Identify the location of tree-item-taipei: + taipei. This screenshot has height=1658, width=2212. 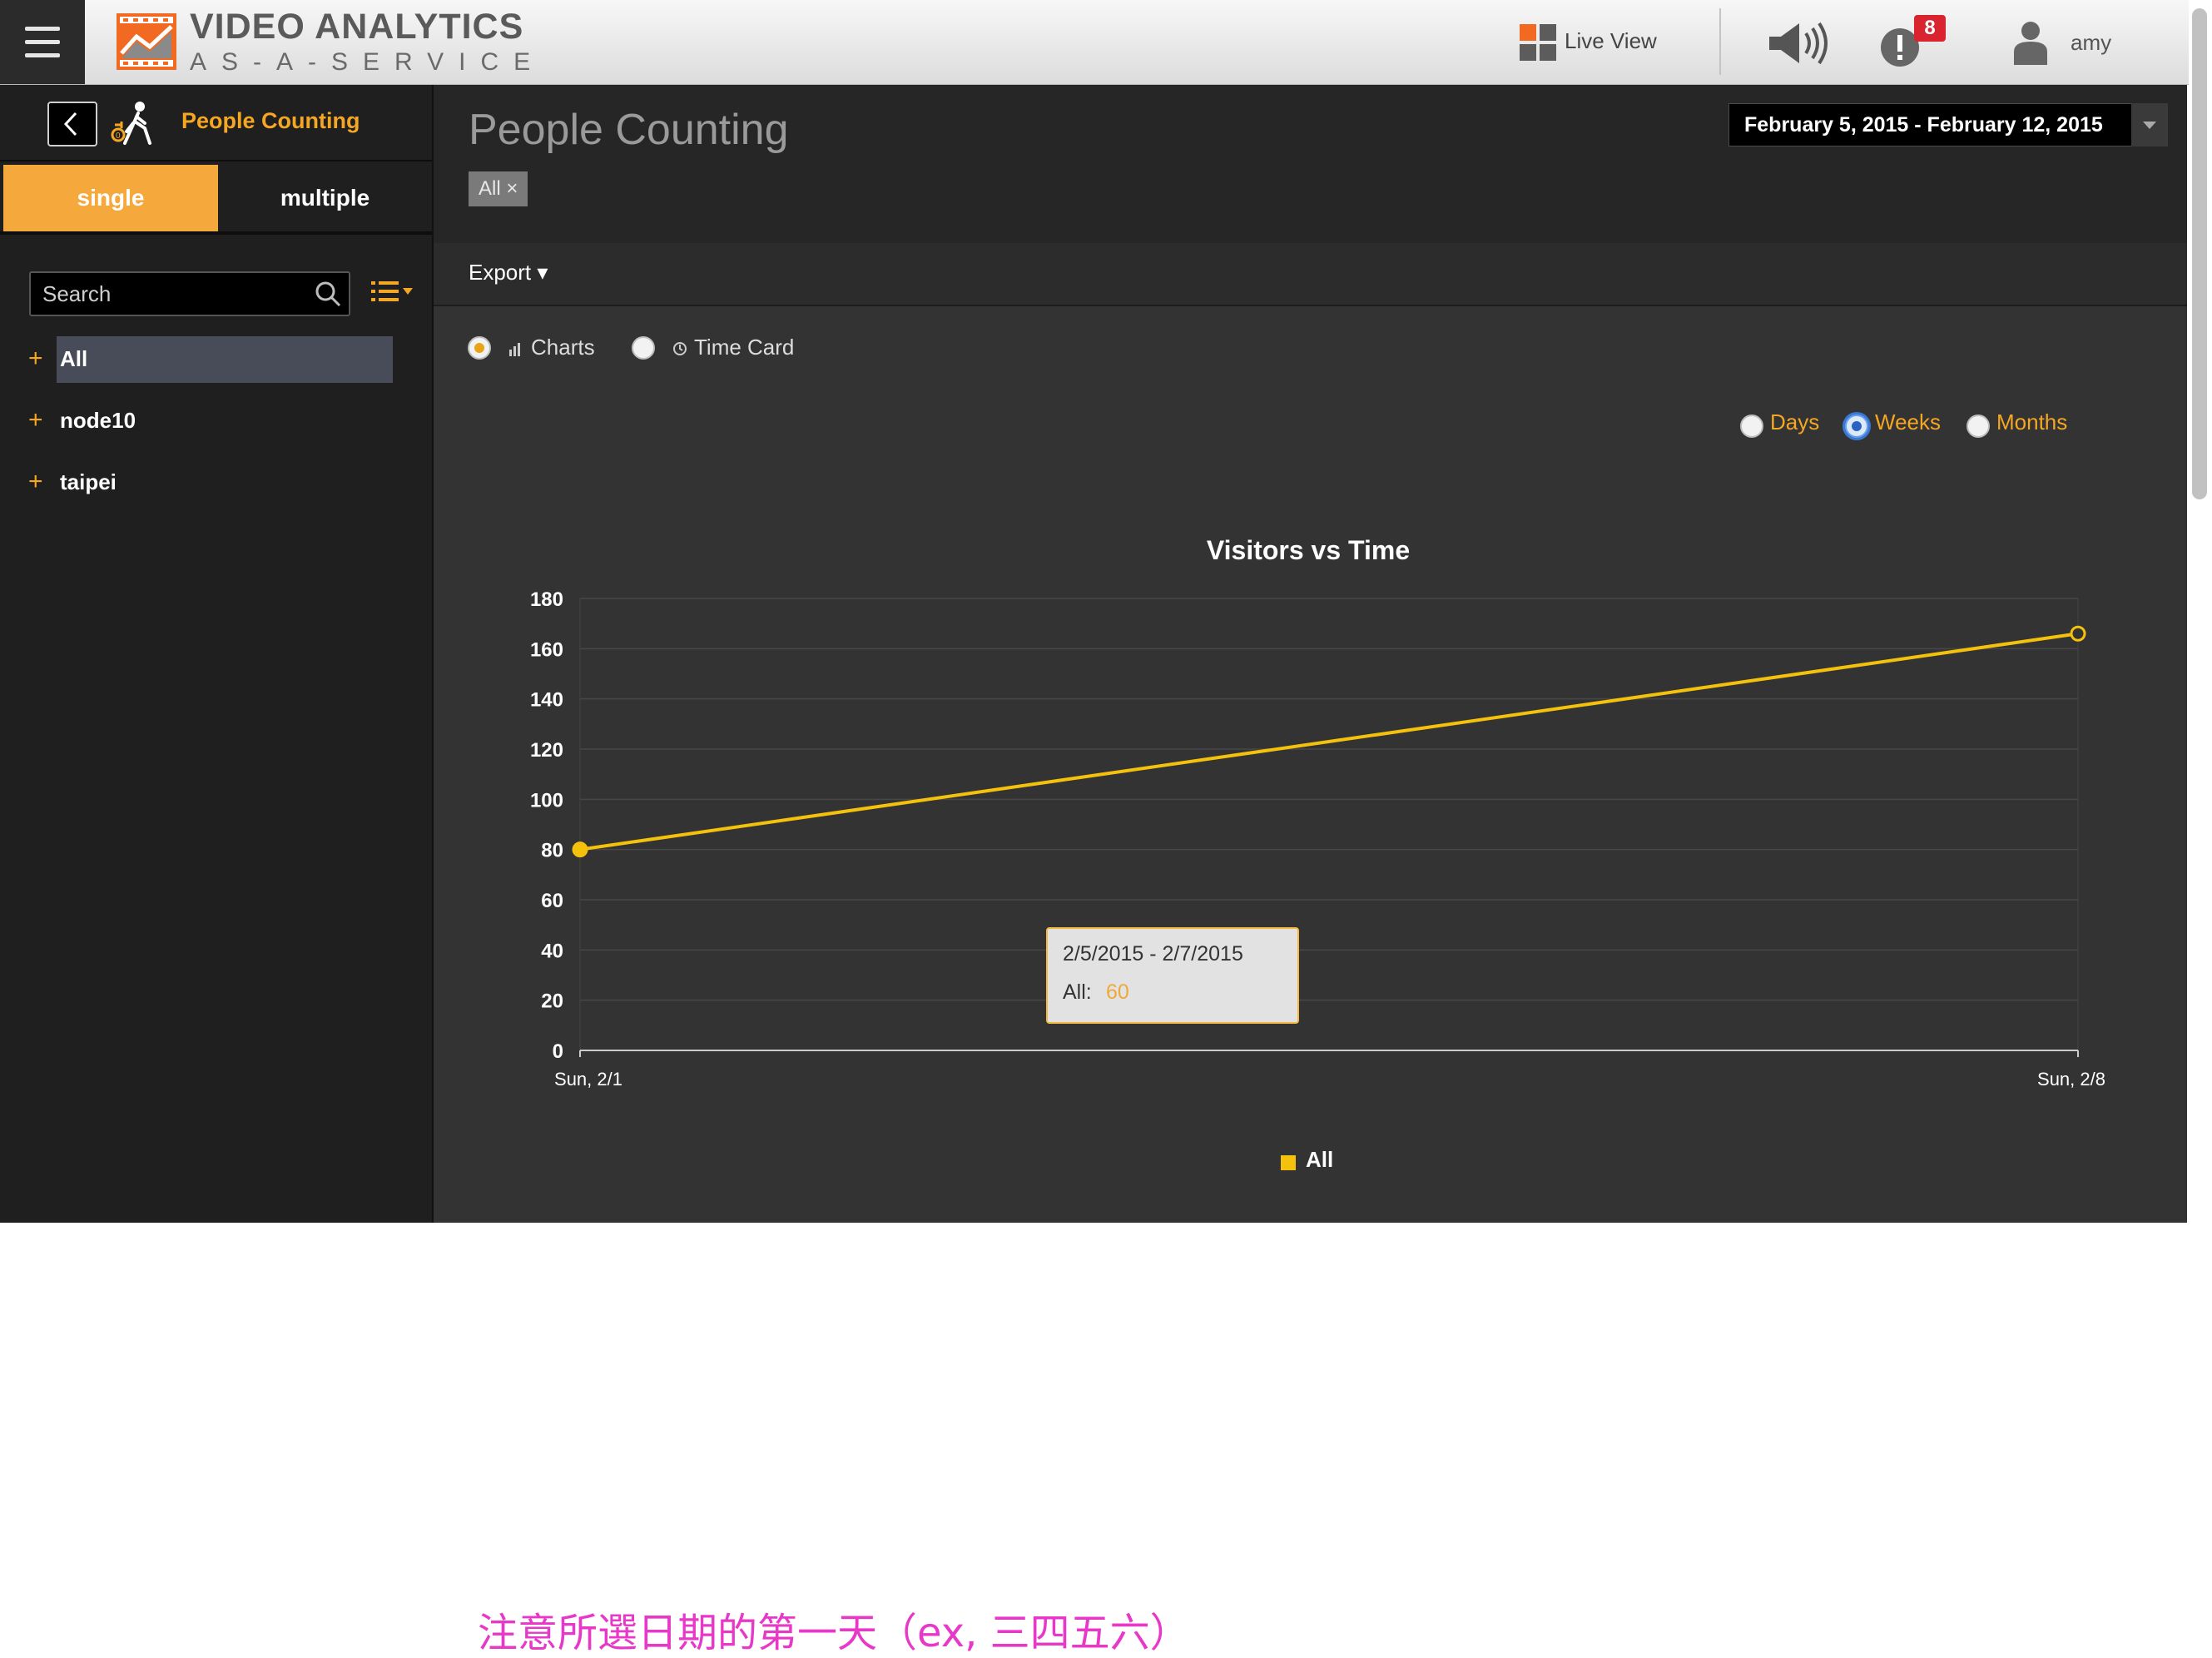
(216, 482).